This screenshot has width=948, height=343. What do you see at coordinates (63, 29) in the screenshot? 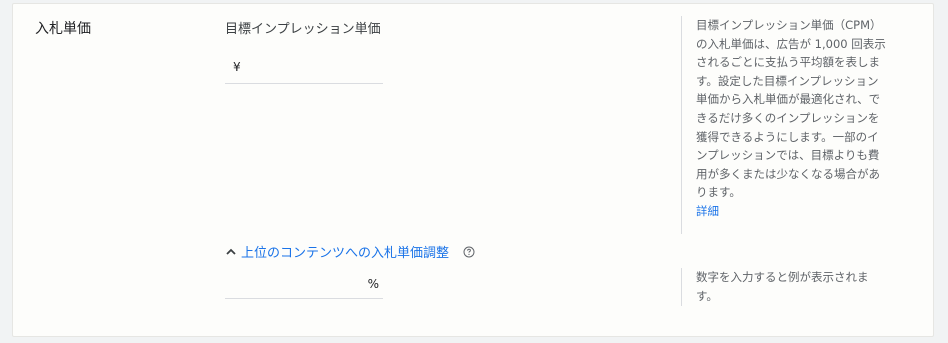
I see `section-title: 入札単価` at bounding box center [63, 29].